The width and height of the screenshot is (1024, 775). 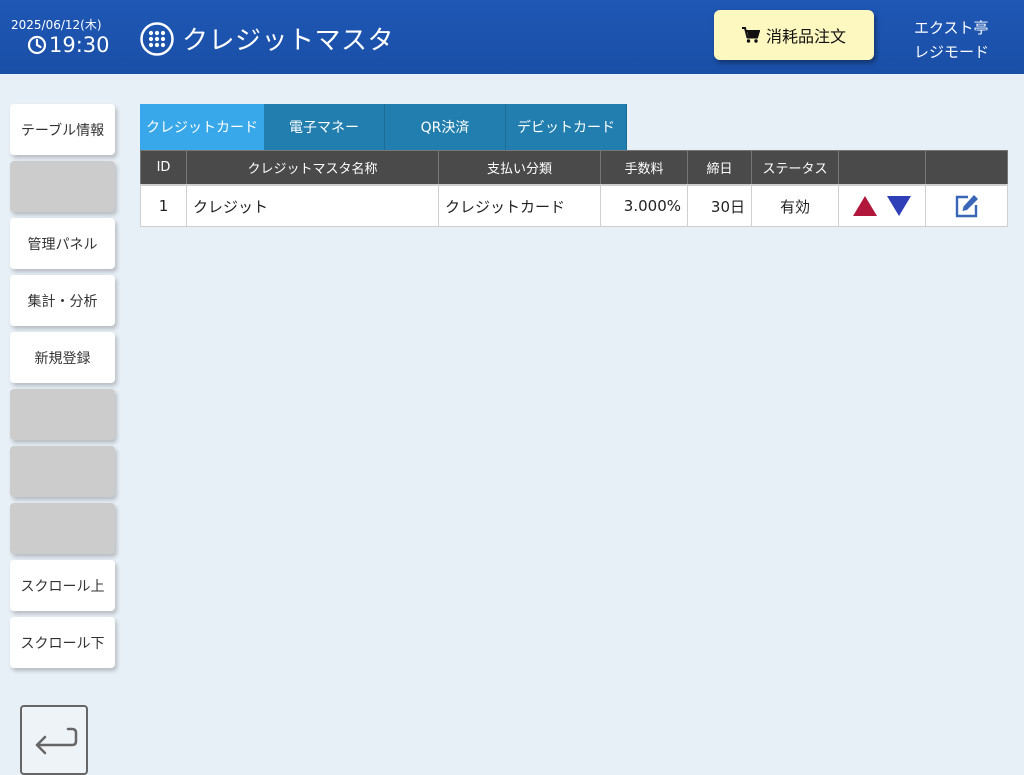 I want to click on move-up-icon, so click(x=865, y=206).